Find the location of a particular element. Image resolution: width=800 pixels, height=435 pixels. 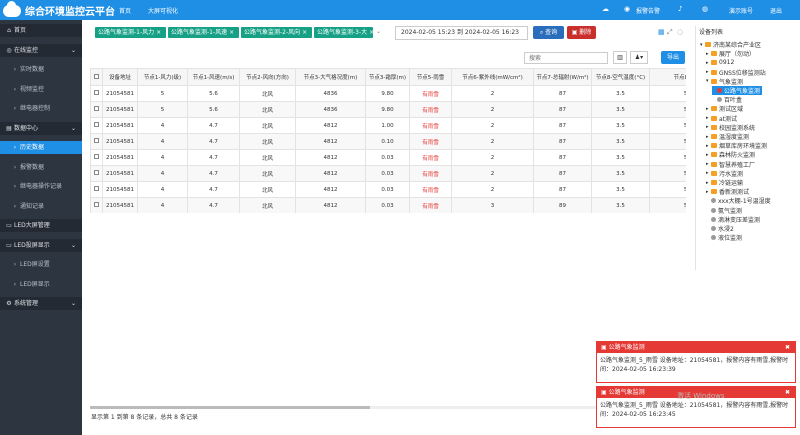

sidebar-item: › 实时数据 is located at coordinates (41, 69).